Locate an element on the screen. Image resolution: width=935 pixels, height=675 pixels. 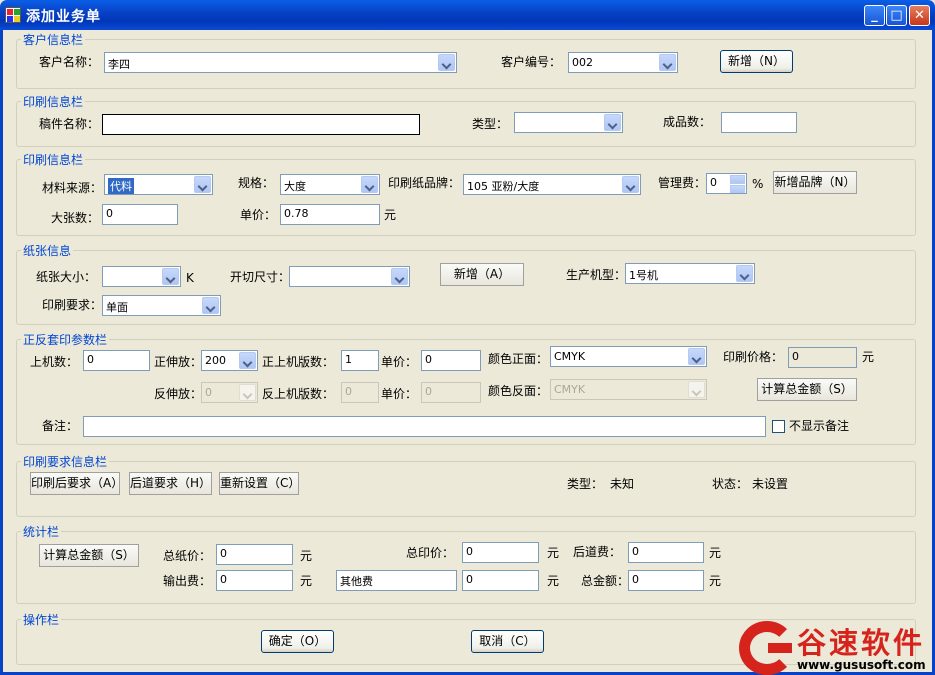
paper-size-label: 纸张大小： is located at coordinates (66, 277).